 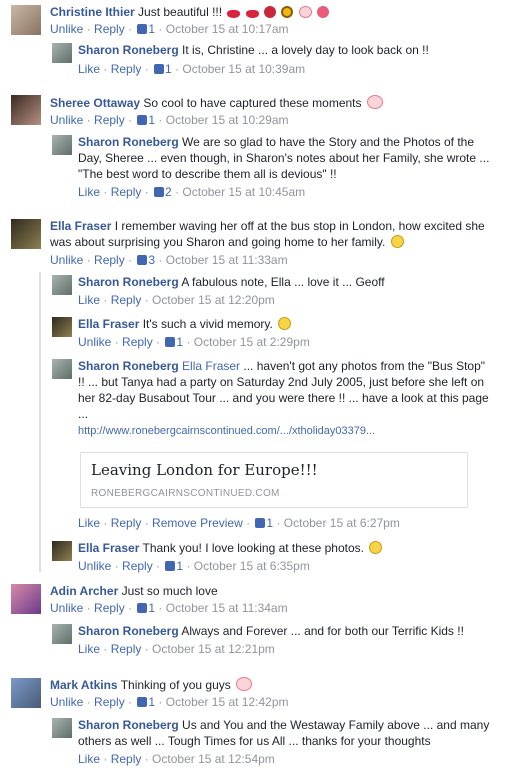 I want to click on timestamp: October 15 at 12:20pm, so click(x=213, y=300).